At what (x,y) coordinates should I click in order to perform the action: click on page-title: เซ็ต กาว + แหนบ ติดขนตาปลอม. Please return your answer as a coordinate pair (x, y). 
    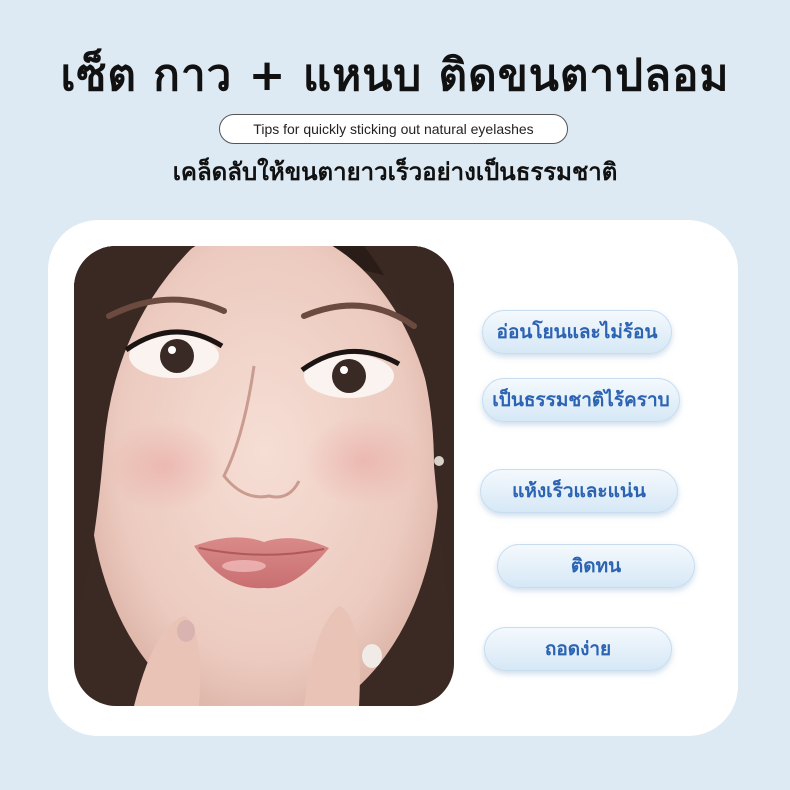
    Looking at the image, I should click on (395, 75).